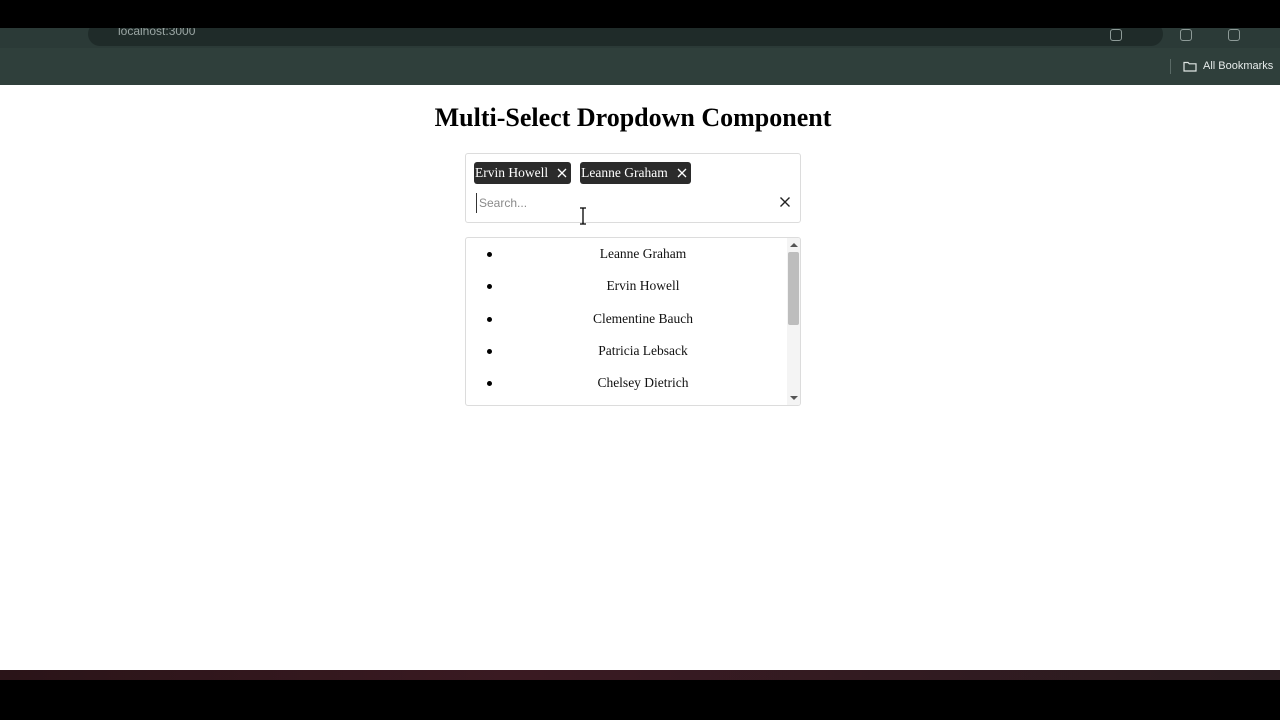 The height and width of the screenshot is (720, 1280). Describe the element at coordinates (643, 253) in the screenshot. I see `option-label: Leanne Graham` at that location.